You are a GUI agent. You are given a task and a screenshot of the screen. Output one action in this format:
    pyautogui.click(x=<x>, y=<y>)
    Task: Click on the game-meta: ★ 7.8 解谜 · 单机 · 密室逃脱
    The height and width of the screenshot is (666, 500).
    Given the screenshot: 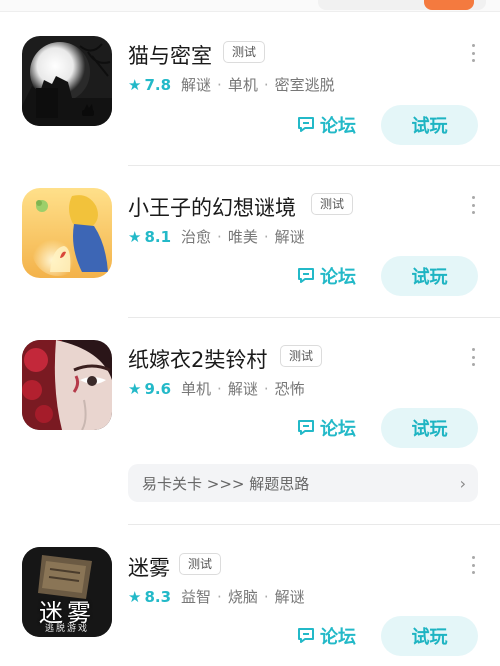 What is the action you would take?
    pyautogui.click(x=231, y=85)
    